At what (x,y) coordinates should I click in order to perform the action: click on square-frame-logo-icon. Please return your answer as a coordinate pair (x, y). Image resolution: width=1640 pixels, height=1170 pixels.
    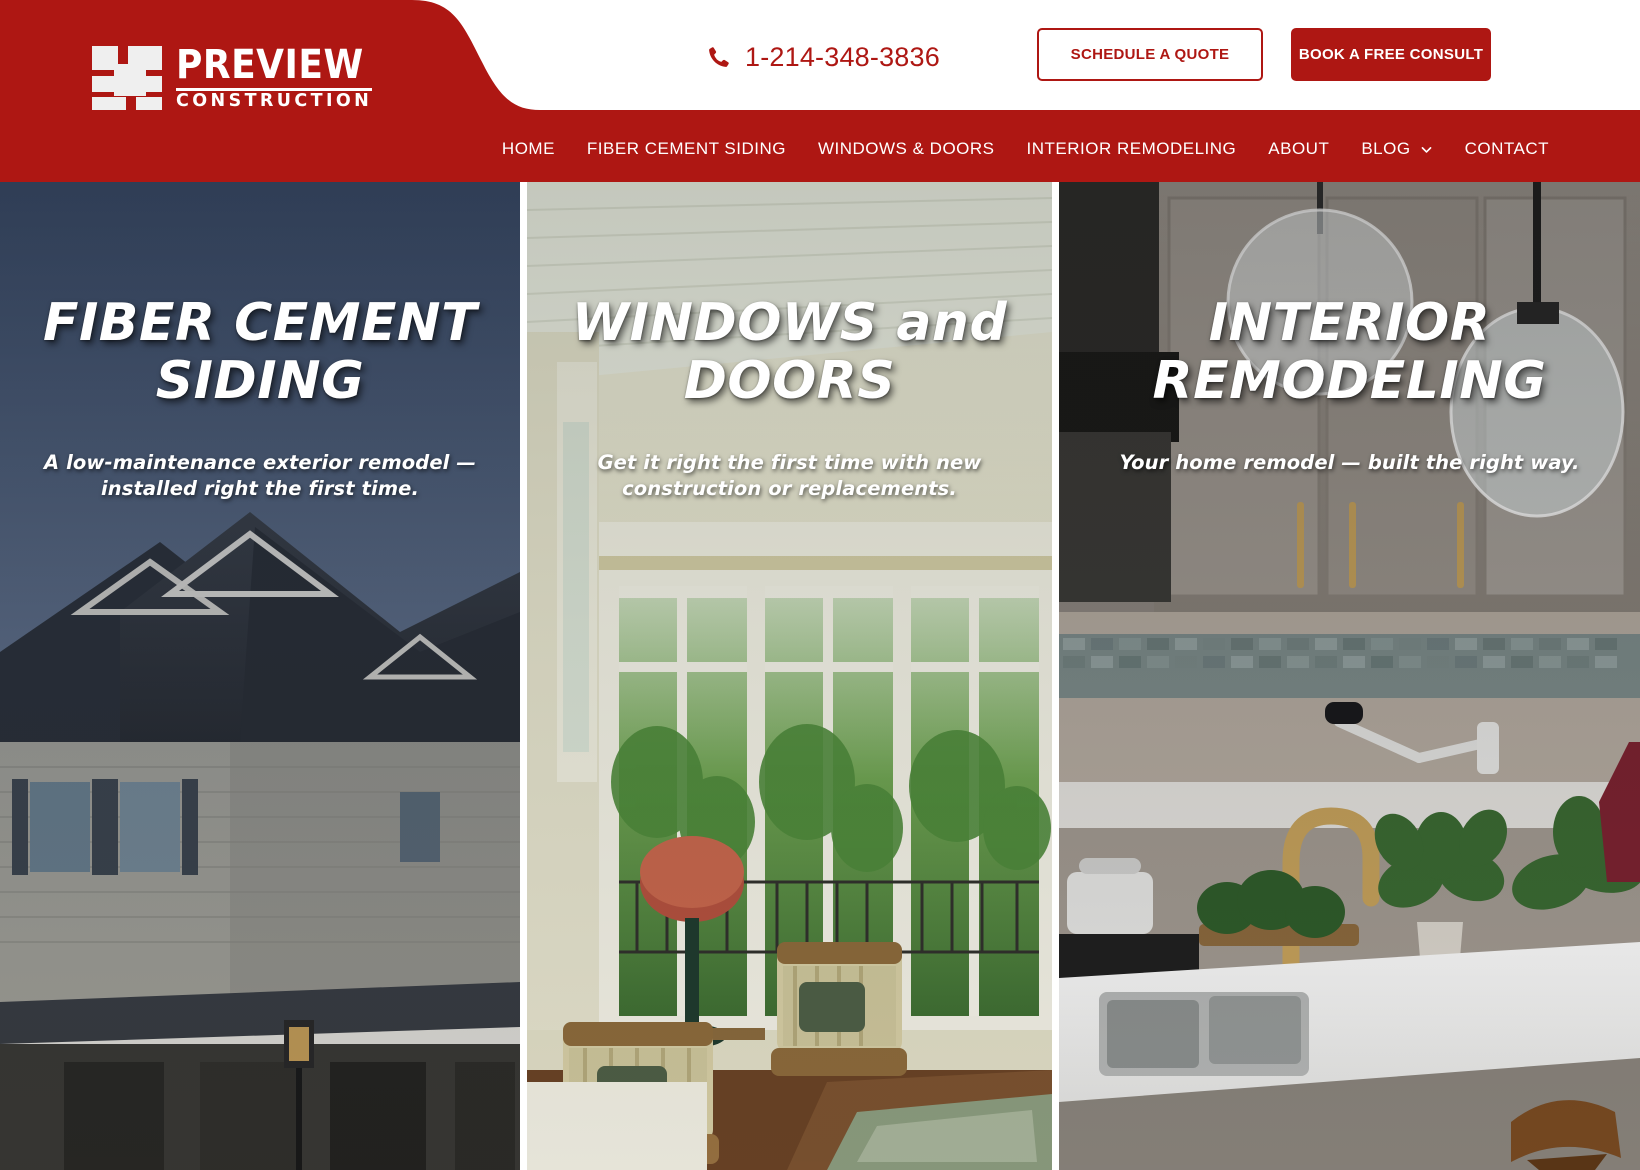
    Looking at the image, I should click on (127, 78).